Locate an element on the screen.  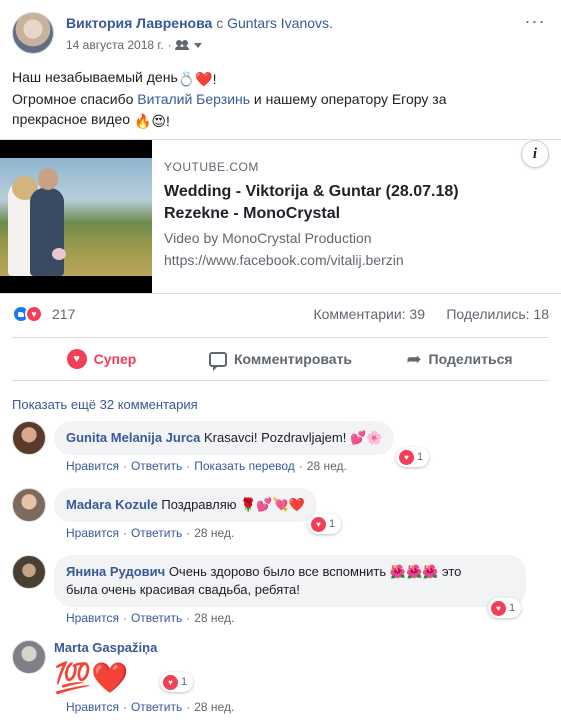
link-url: https://www.facebook.com/vitalij.berzin is located at coordinates (284, 260).